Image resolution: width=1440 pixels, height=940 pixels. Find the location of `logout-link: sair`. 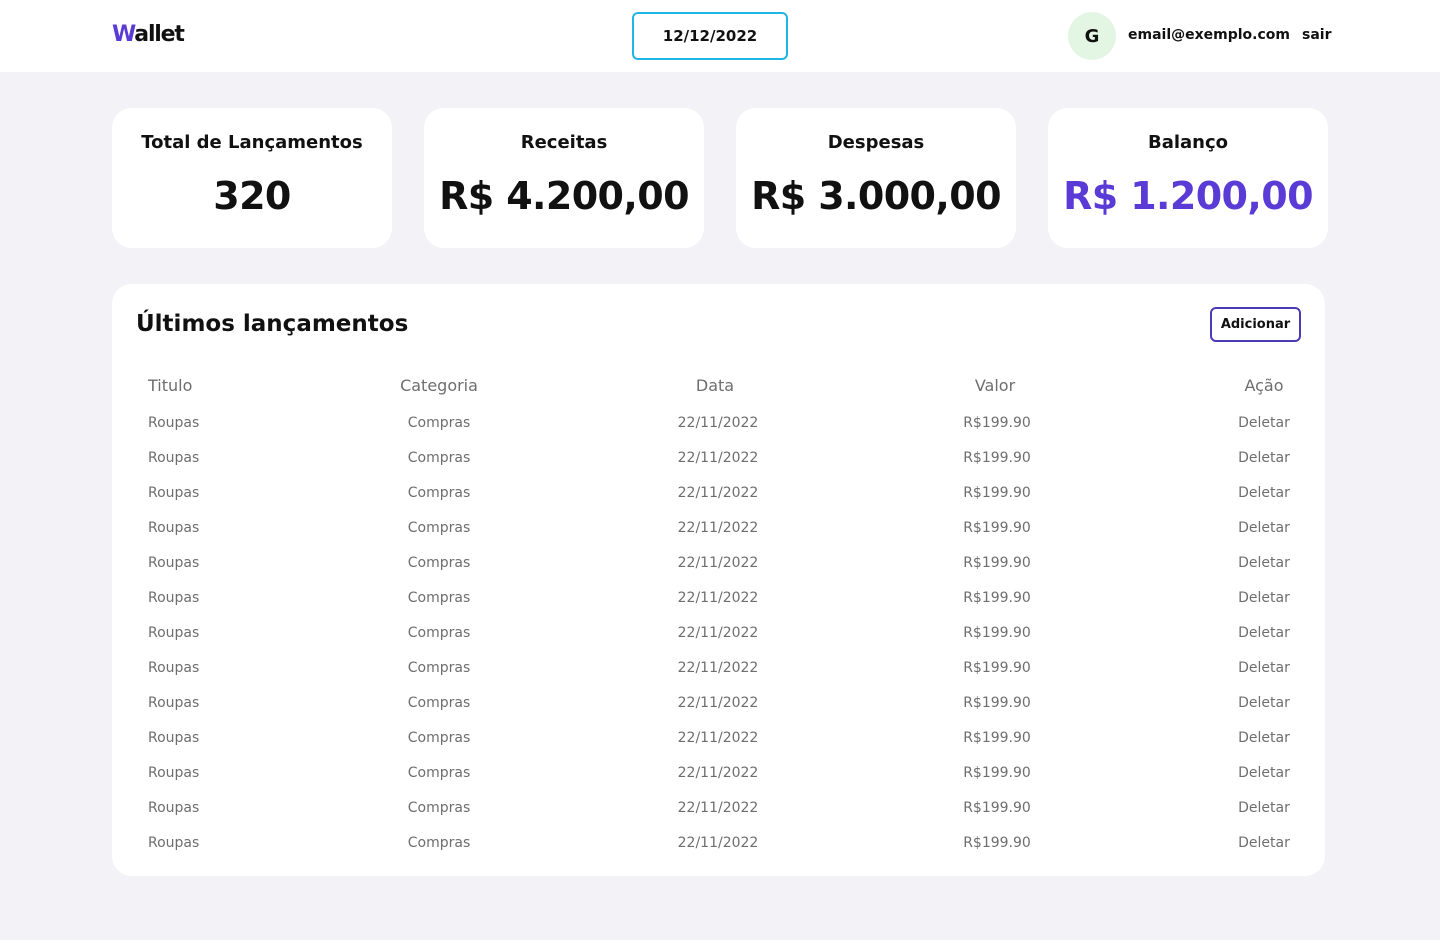

logout-link: sair is located at coordinates (1316, 35).